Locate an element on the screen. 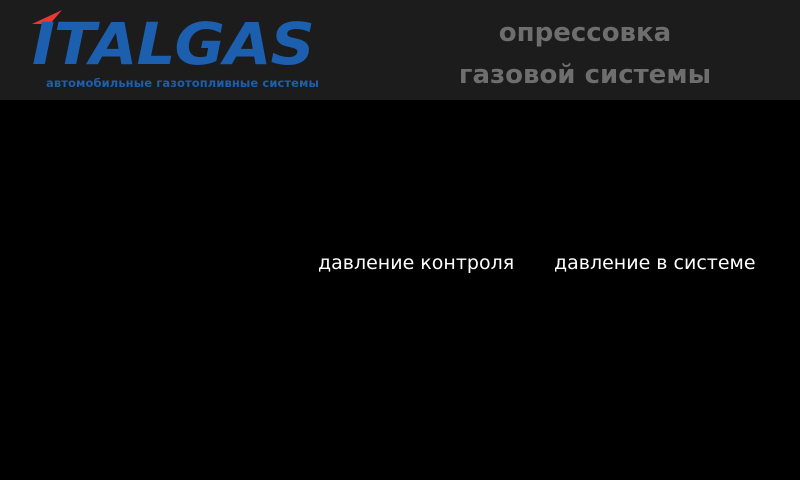  system-pressure-label: давление в системе is located at coordinates (655, 263).